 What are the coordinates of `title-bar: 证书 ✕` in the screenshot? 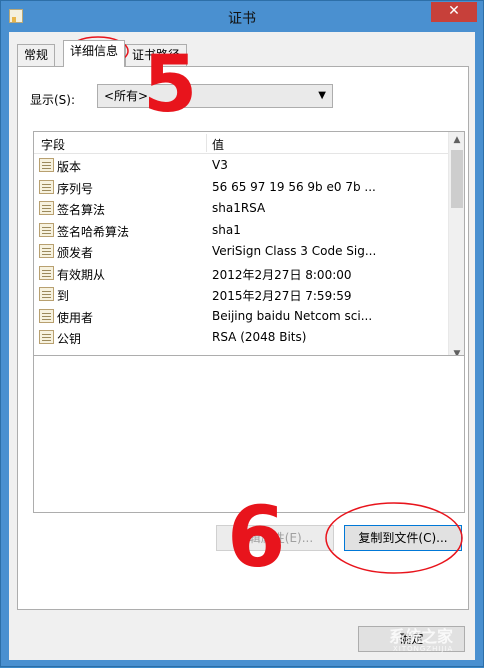 It's located at (242, 16).